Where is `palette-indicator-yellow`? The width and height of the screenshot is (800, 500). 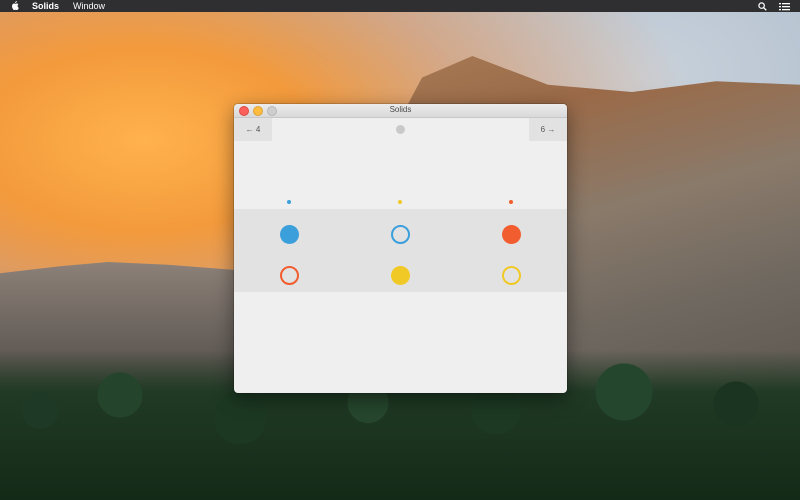
palette-indicator-yellow is located at coordinates (400, 202).